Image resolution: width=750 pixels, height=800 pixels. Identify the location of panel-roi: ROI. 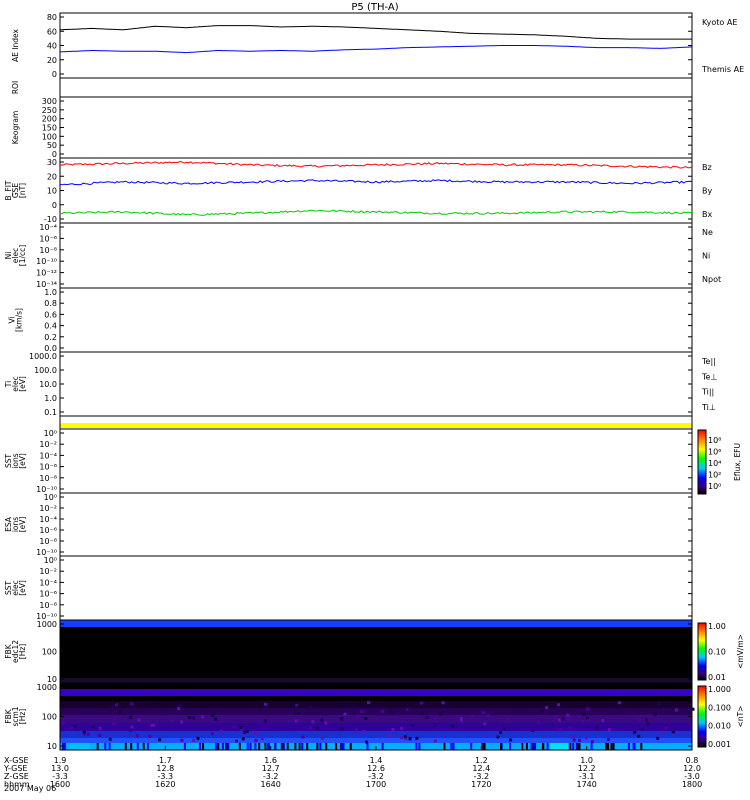
(352, 87).